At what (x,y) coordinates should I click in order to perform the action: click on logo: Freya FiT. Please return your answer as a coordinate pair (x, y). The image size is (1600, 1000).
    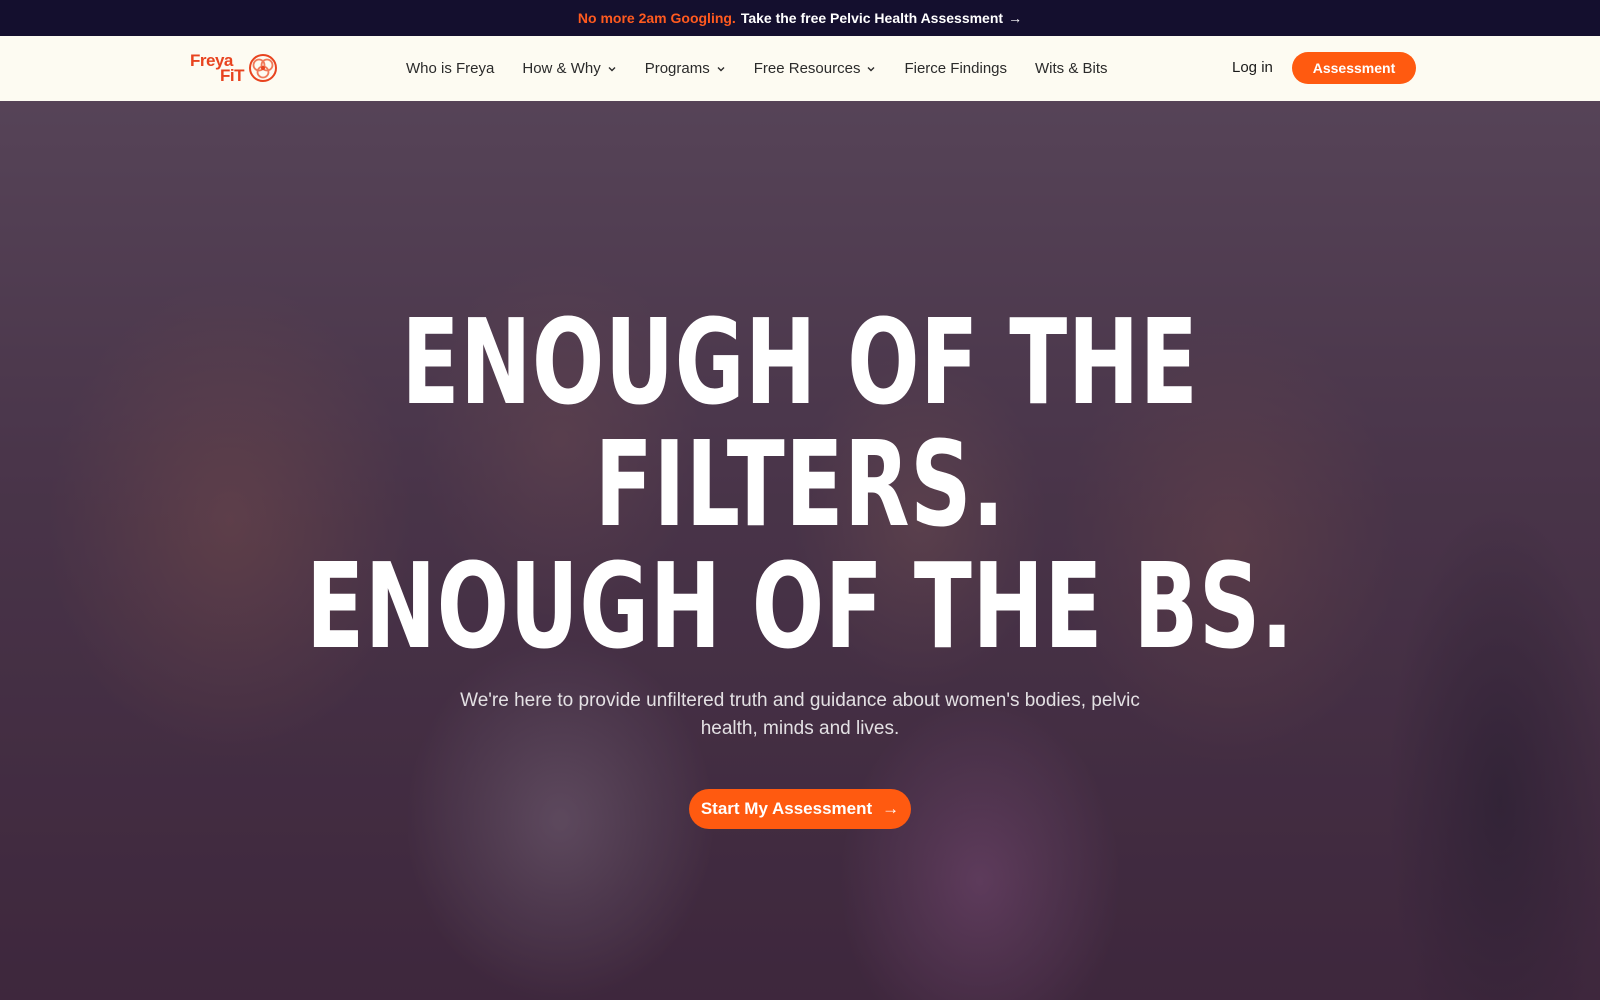
    Looking at the image, I should click on (238, 68).